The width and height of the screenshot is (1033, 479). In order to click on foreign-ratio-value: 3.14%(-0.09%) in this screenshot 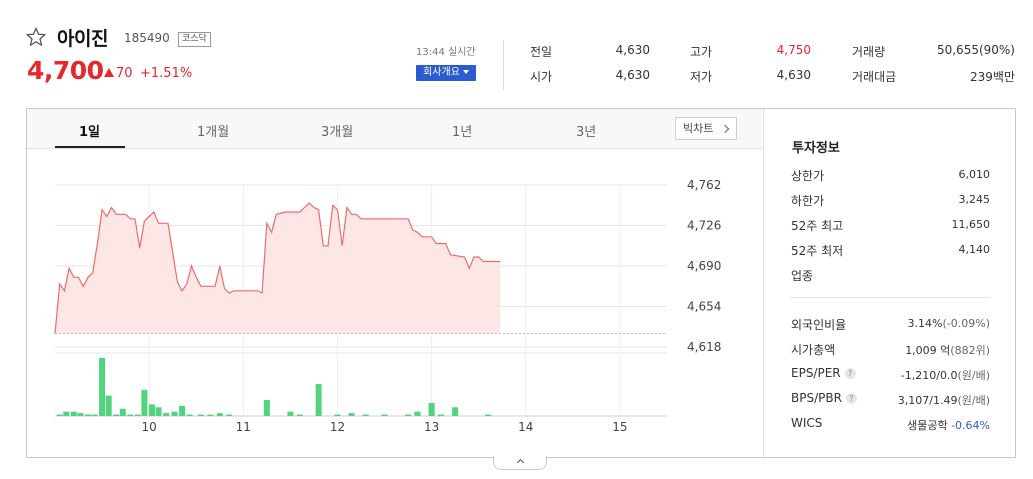, I will do `click(949, 323)`.